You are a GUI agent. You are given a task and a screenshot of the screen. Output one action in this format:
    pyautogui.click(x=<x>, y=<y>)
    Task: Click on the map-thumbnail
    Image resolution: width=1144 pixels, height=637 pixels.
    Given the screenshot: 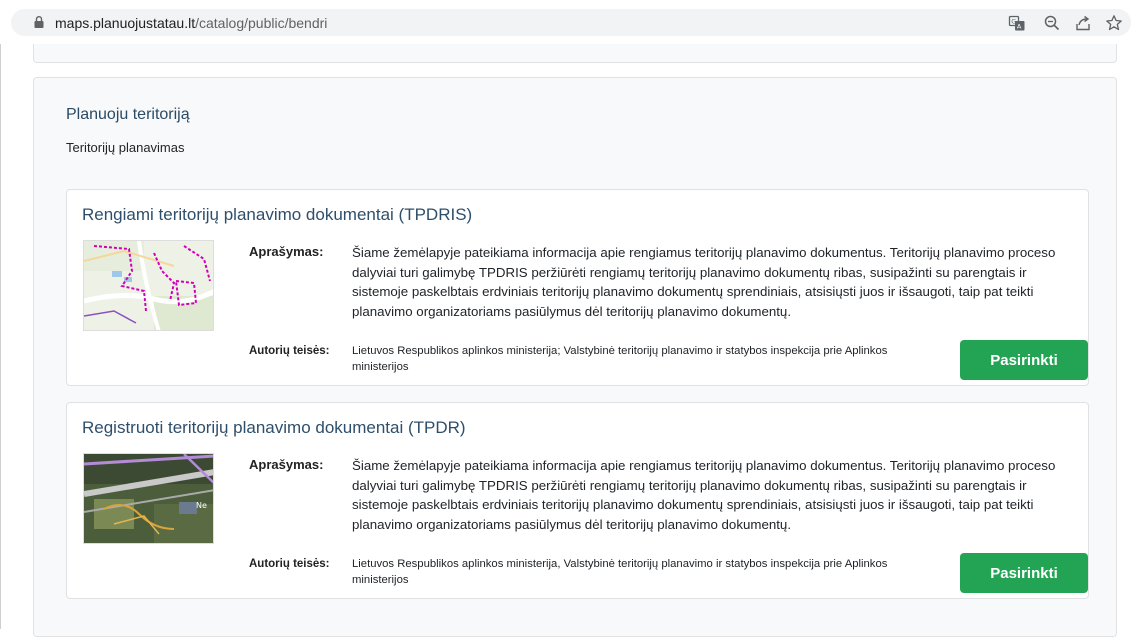 What is the action you would take?
    pyautogui.click(x=148, y=285)
    